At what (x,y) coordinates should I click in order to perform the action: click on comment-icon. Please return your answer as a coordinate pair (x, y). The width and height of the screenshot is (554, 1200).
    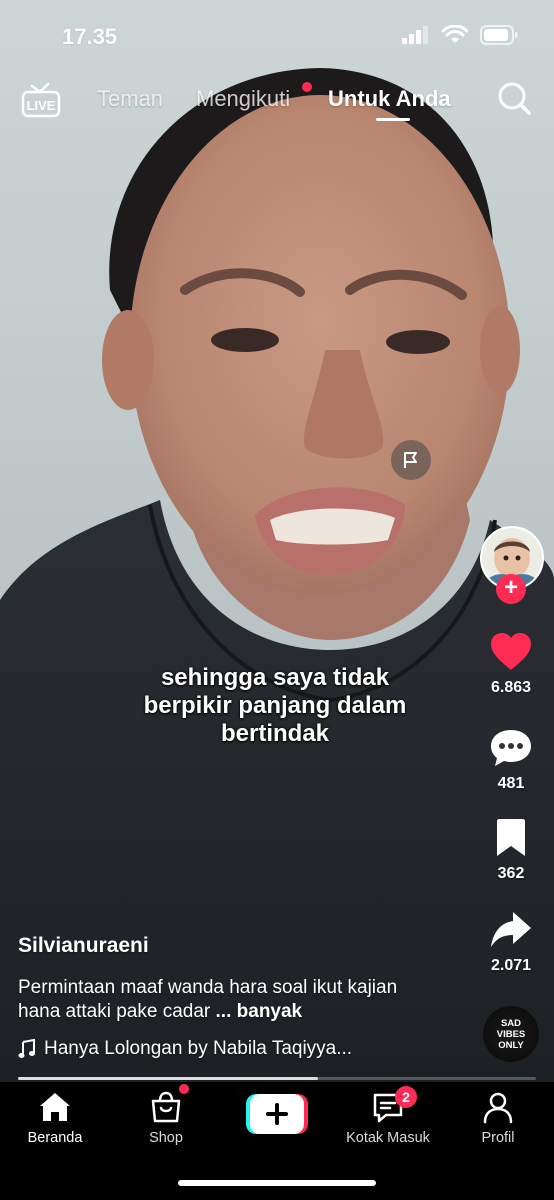
    Looking at the image, I should click on (511, 748).